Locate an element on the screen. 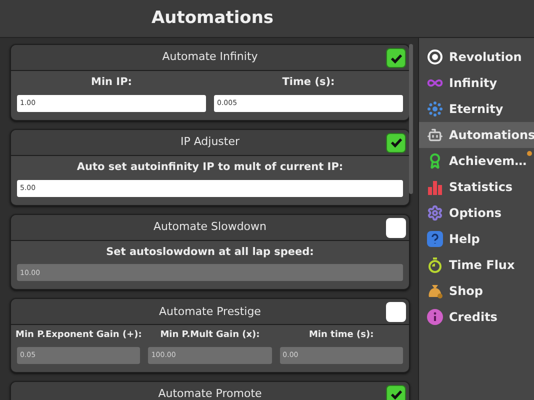 This screenshot has width=534, height=400. field-label: Auto set autoinfinity IP to mult of current IP: is located at coordinates (210, 167).